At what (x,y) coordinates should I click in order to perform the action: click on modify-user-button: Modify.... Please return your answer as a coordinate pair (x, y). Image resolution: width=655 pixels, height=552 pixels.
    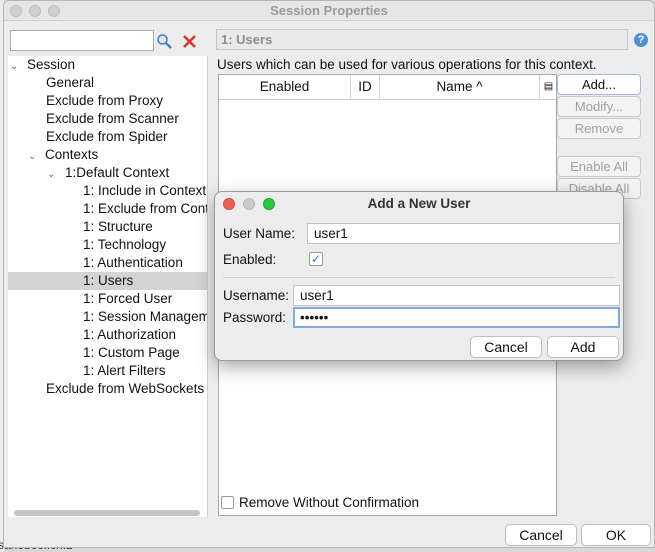
    Looking at the image, I should click on (599, 106).